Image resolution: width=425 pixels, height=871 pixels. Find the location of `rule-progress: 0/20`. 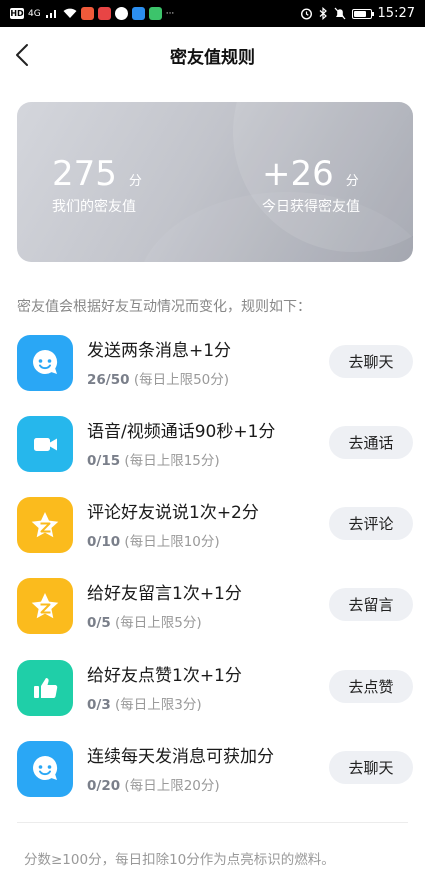

rule-progress: 0/20 is located at coordinates (104, 786).